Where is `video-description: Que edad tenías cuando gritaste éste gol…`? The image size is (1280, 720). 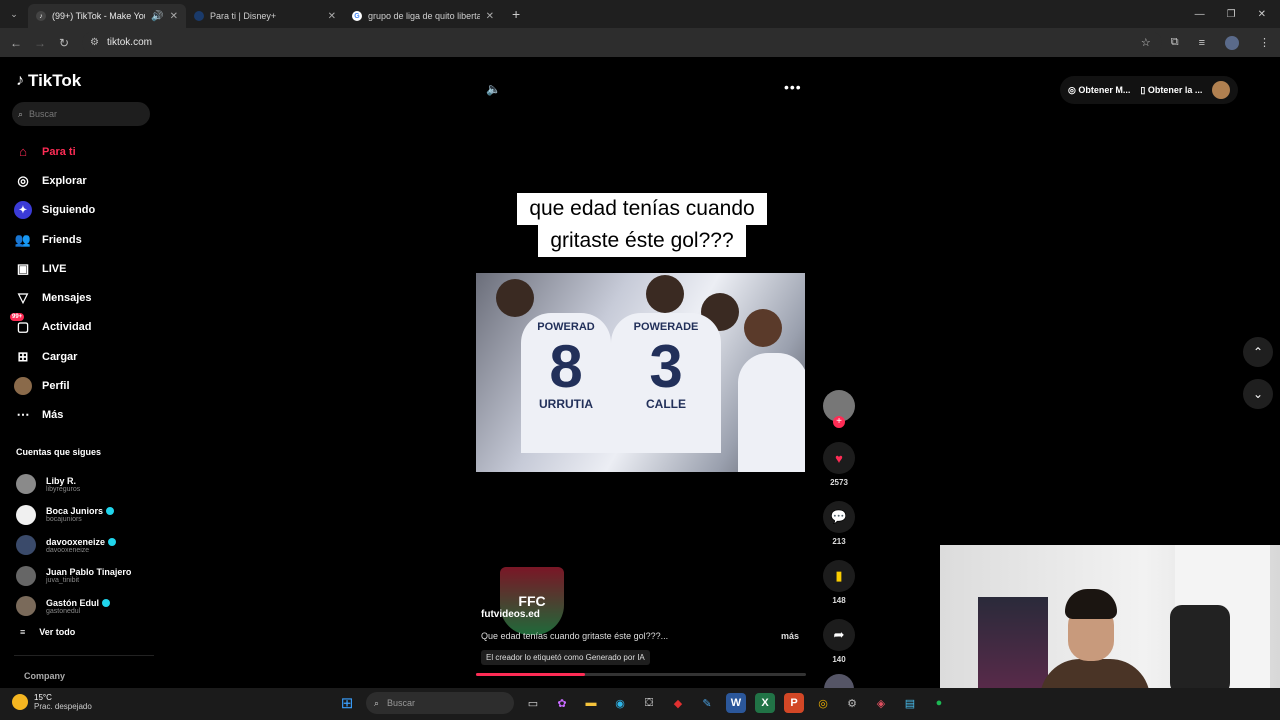 video-description: Que edad tenías cuando gritaste éste gol… is located at coordinates (575, 636).